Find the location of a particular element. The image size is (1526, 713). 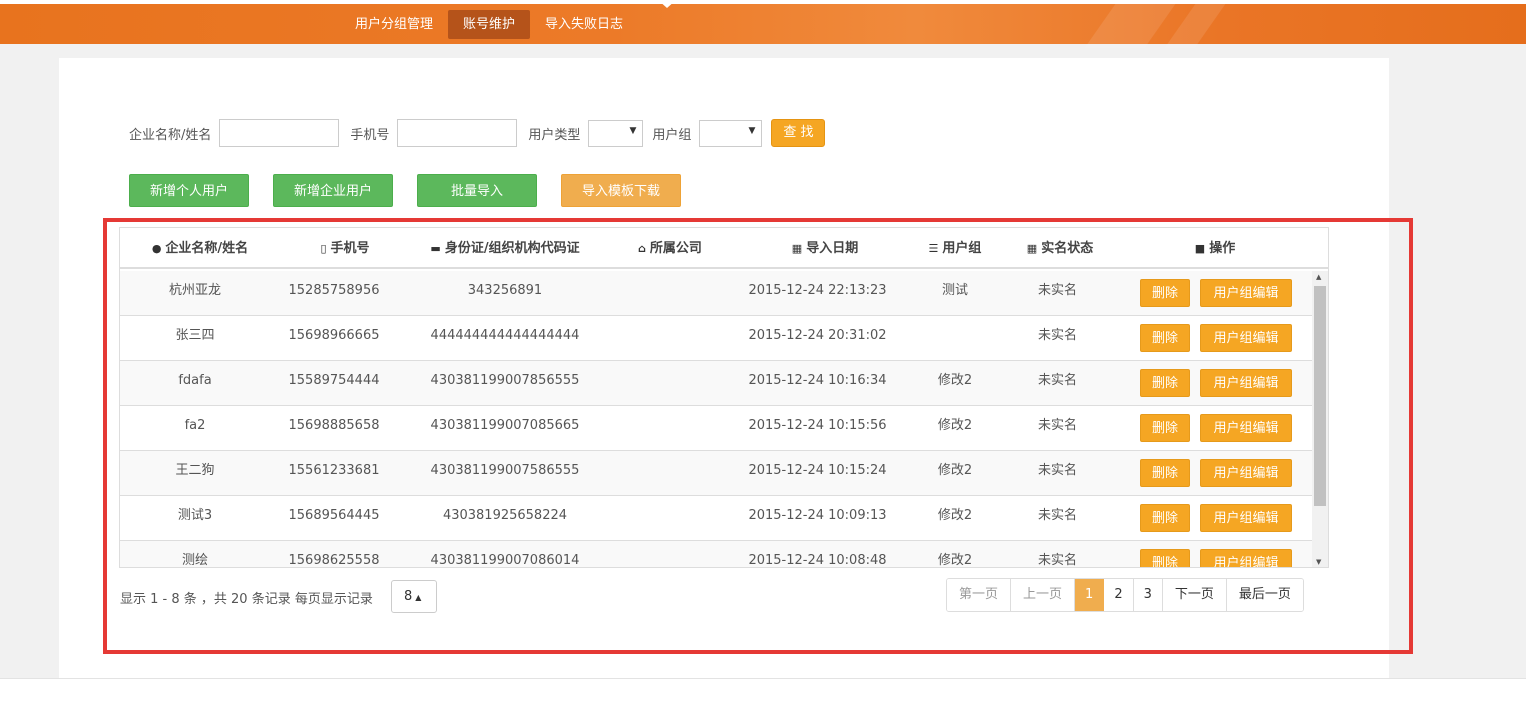

user-type-select: ▼ is located at coordinates (616, 133).